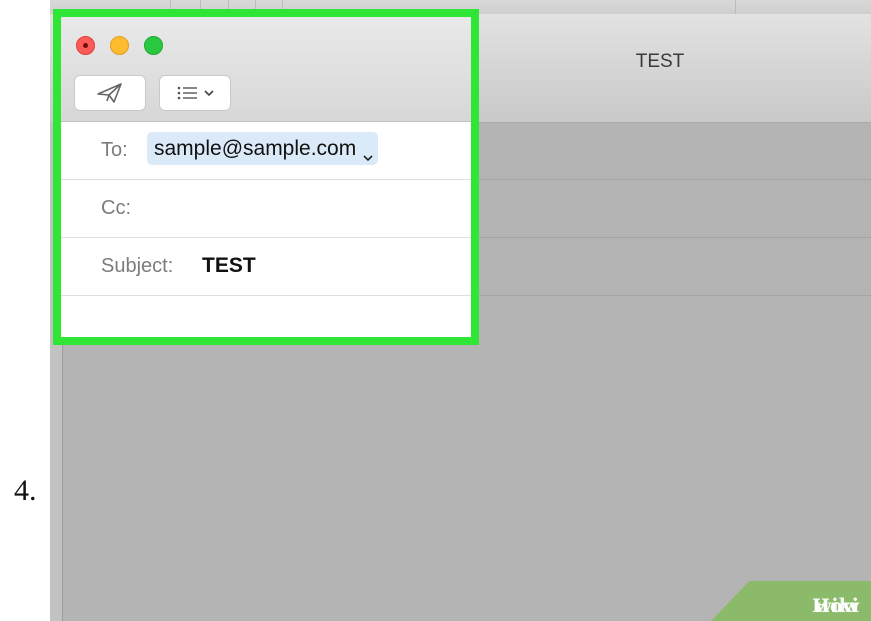 This screenshot has width=871, height=621. I want to click on to-label: To:, so click(114, 150).